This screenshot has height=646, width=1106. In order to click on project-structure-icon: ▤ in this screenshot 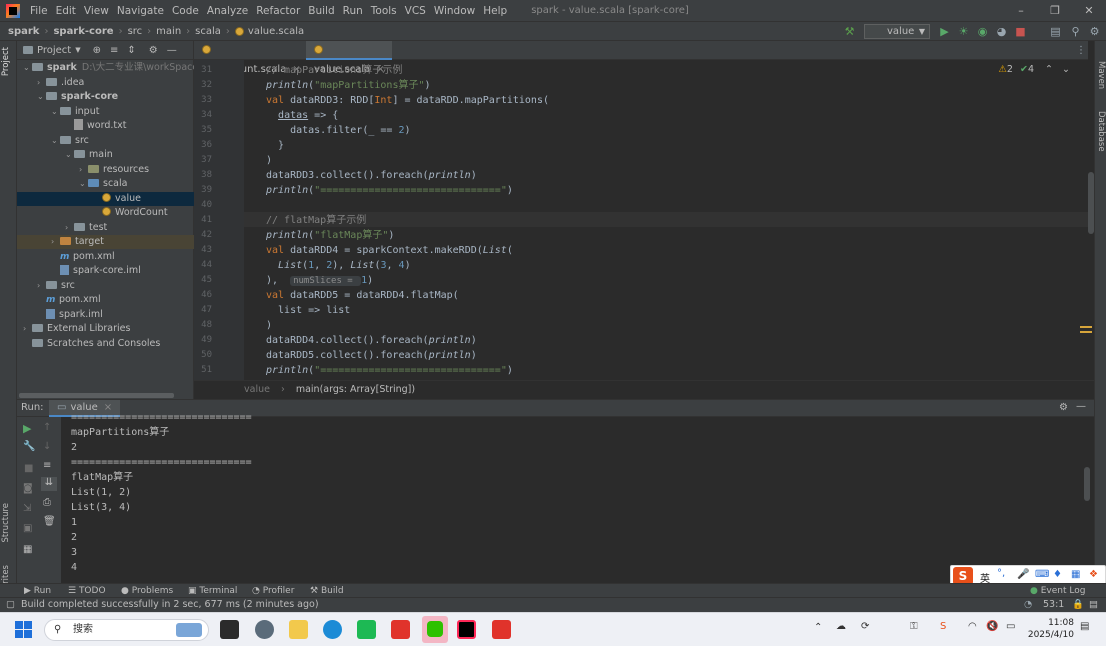, I will do `click(1055, 31)`.